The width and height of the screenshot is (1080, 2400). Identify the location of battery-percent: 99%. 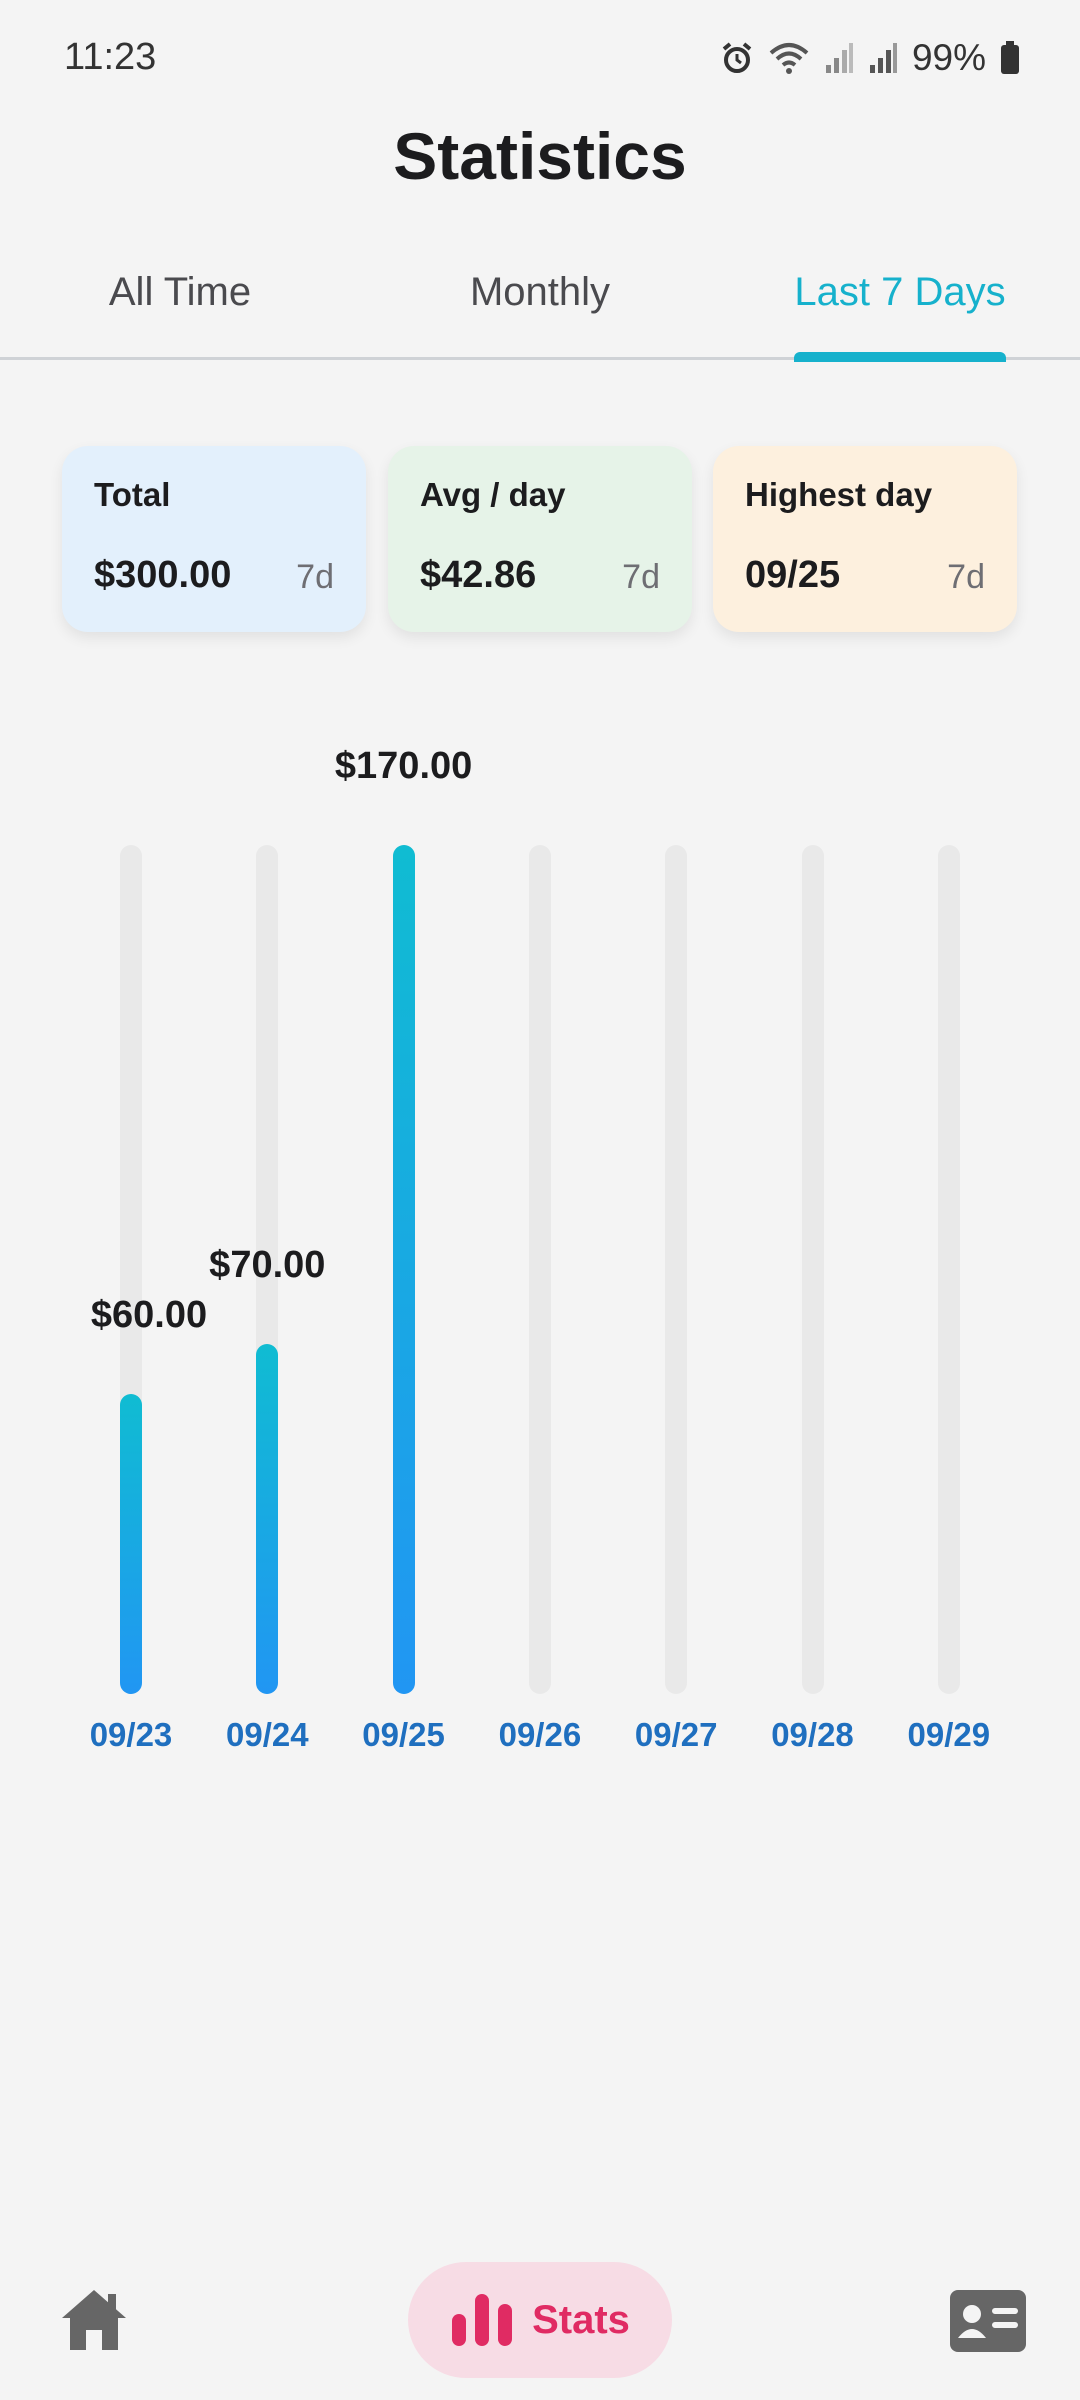
(948, 57).